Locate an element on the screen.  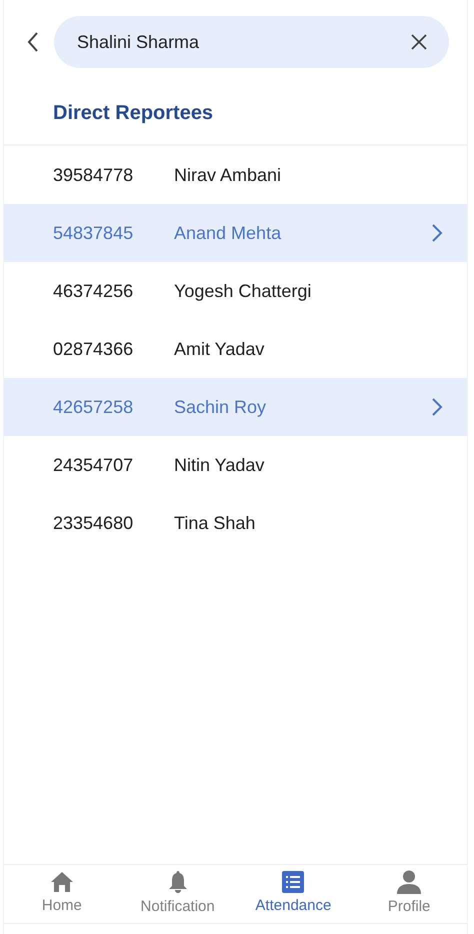
close-icon is located at coordinates (419, 42).